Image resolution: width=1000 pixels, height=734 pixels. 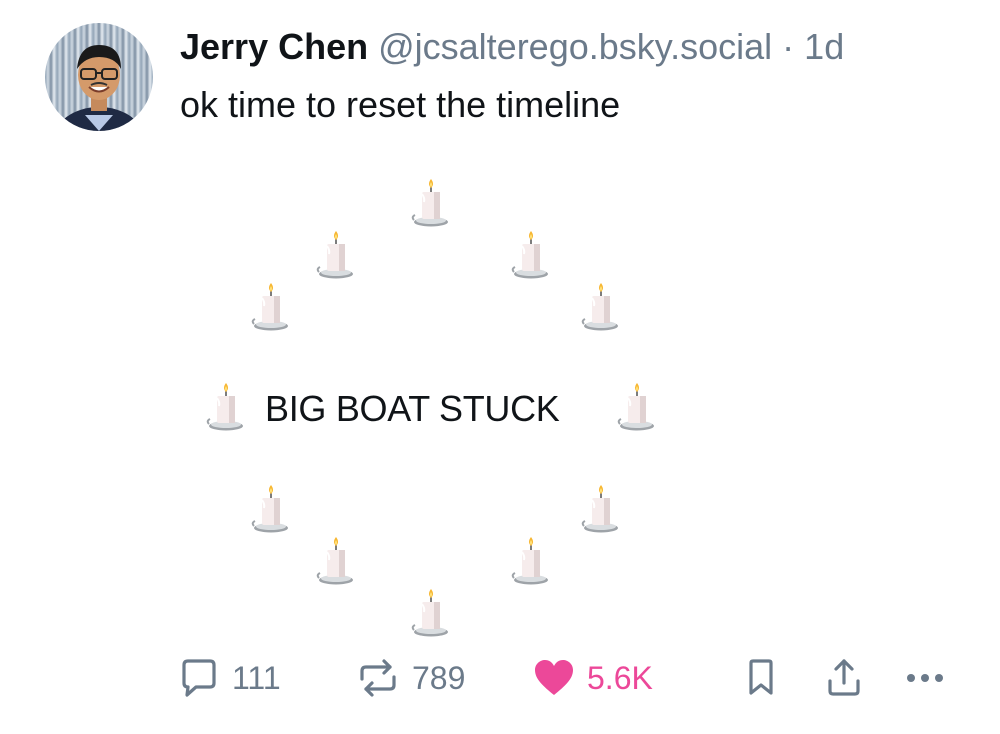 I want to click on action-bar: 111 789 5.6K, so click(x=500, y=678).